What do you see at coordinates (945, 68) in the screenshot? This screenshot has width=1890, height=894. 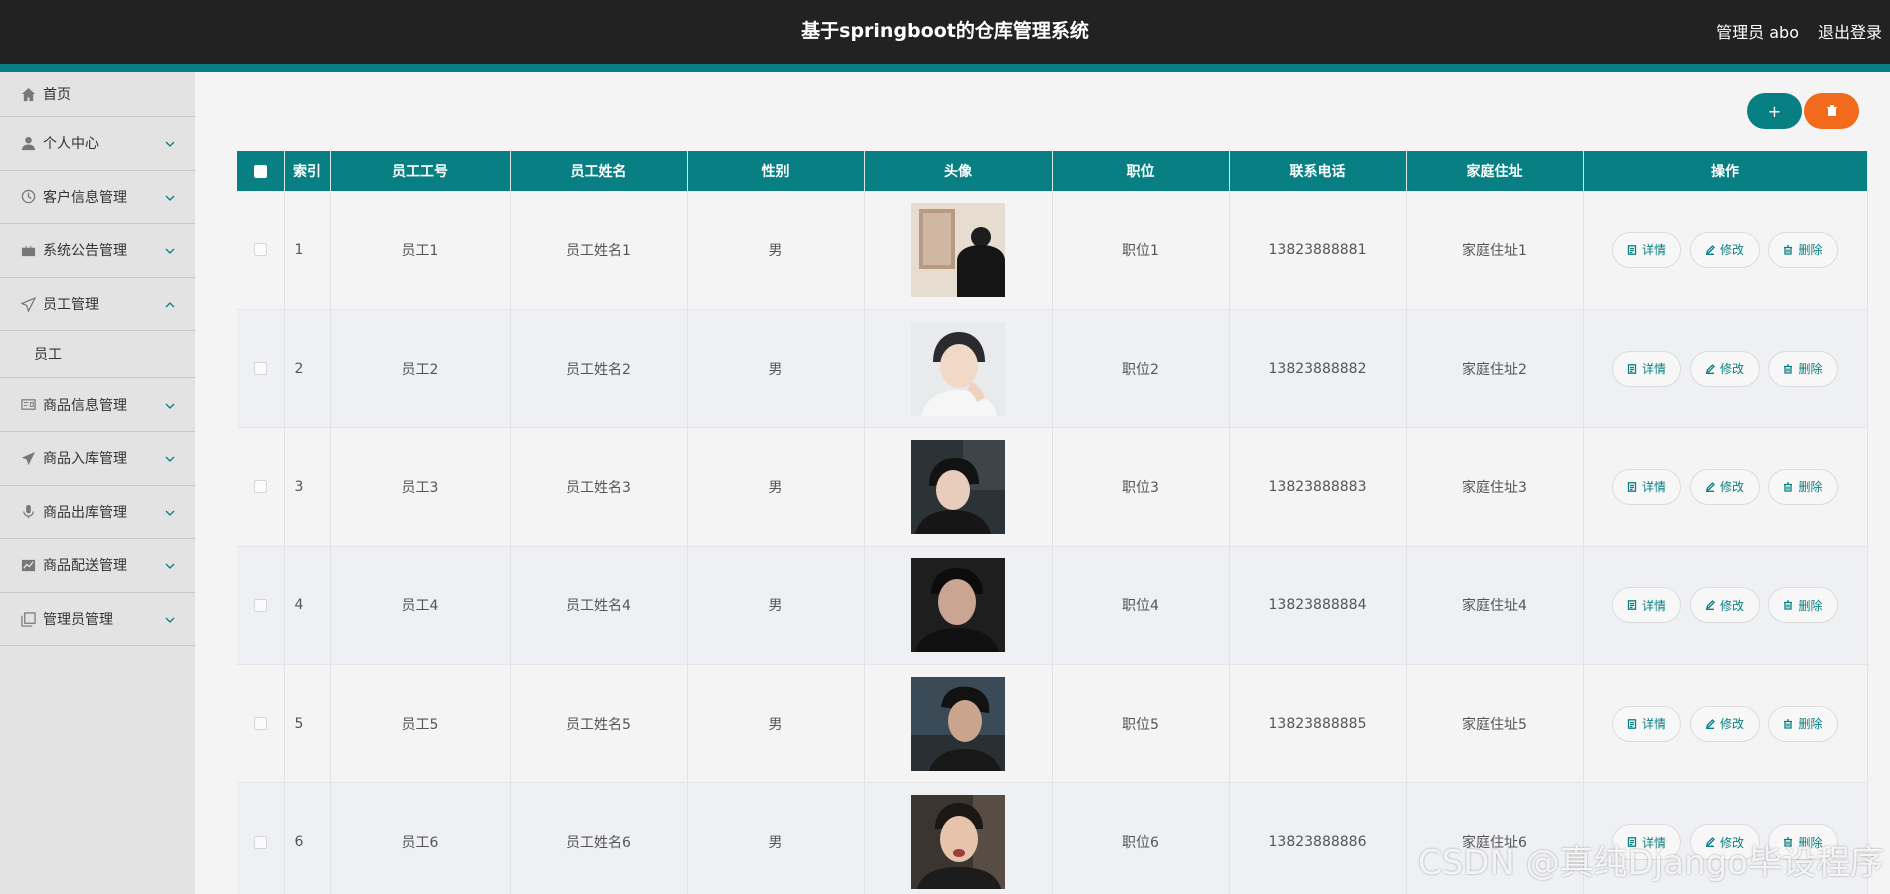 I see `header-accent-bar` at bounding box center [945, 68].